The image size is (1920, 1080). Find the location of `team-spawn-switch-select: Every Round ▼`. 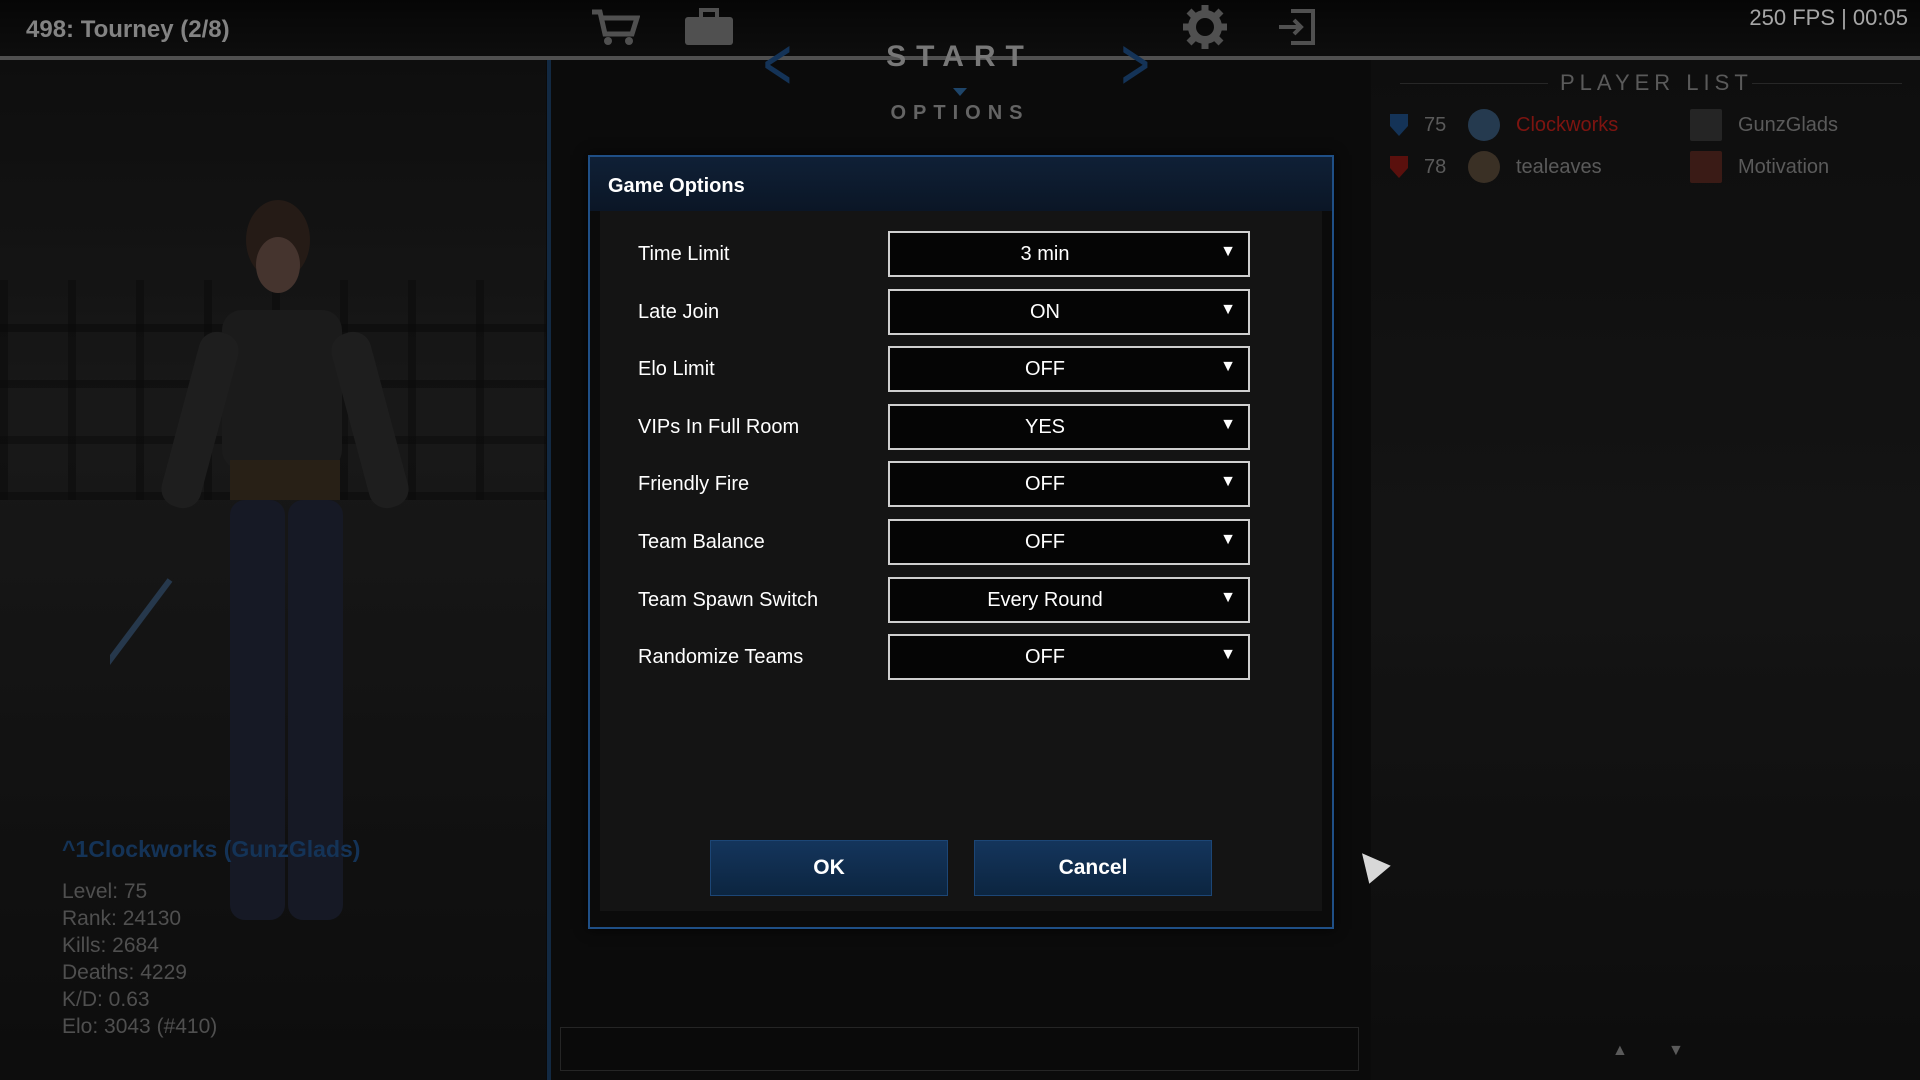

team-spawn-switch-select: Every Round ▼ is located at coordinates (1069, 600).